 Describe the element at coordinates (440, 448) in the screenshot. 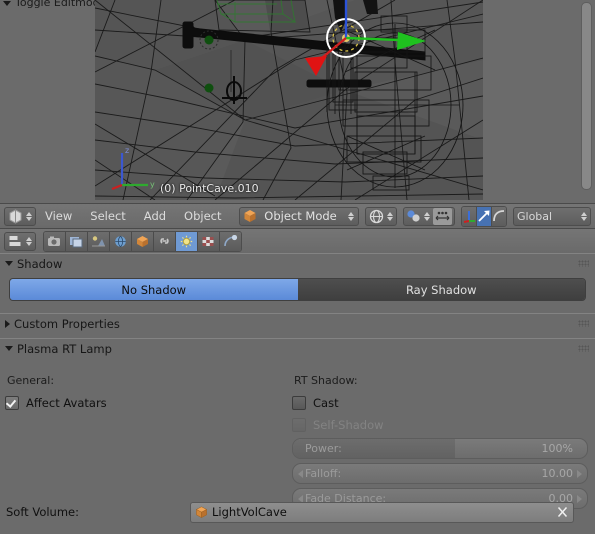

I see `slider-power: Power: 100%` at that location.